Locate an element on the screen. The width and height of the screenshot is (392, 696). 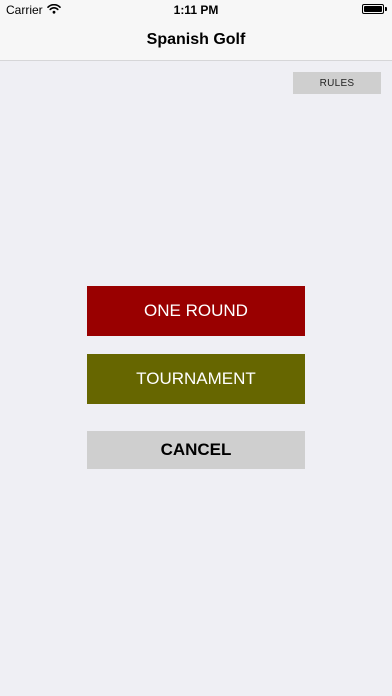
status-time: 1:11 PM is located at coordinates (196, 10).